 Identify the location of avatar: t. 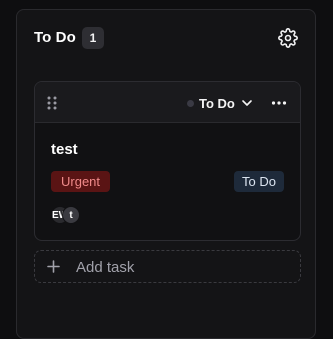
(71, 215).